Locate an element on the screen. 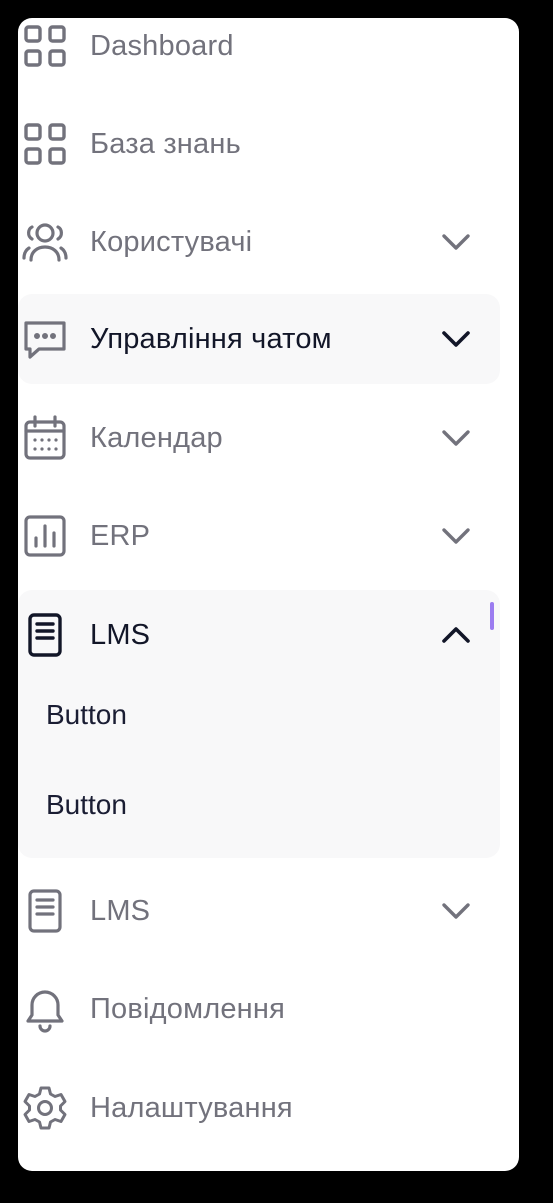  menu-item-users: Користувачі is located at coordinates (268, 242).